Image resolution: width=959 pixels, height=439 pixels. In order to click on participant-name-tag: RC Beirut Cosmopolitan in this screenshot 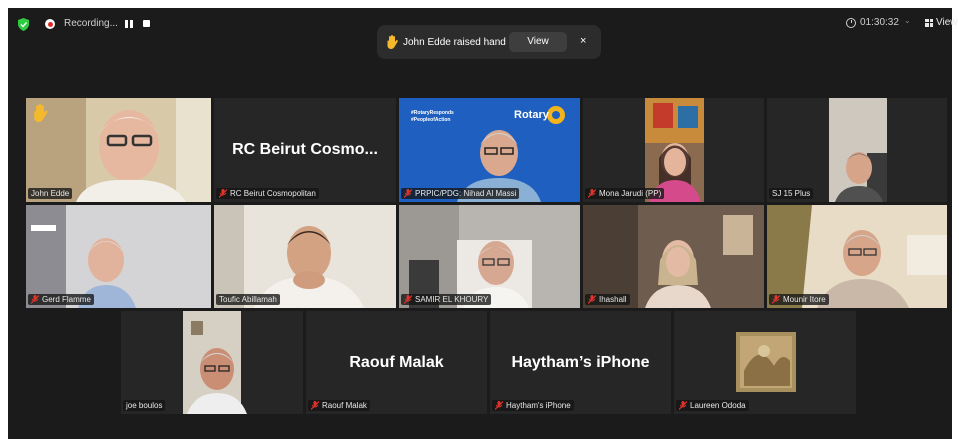, I will do `click(267, 193)`.